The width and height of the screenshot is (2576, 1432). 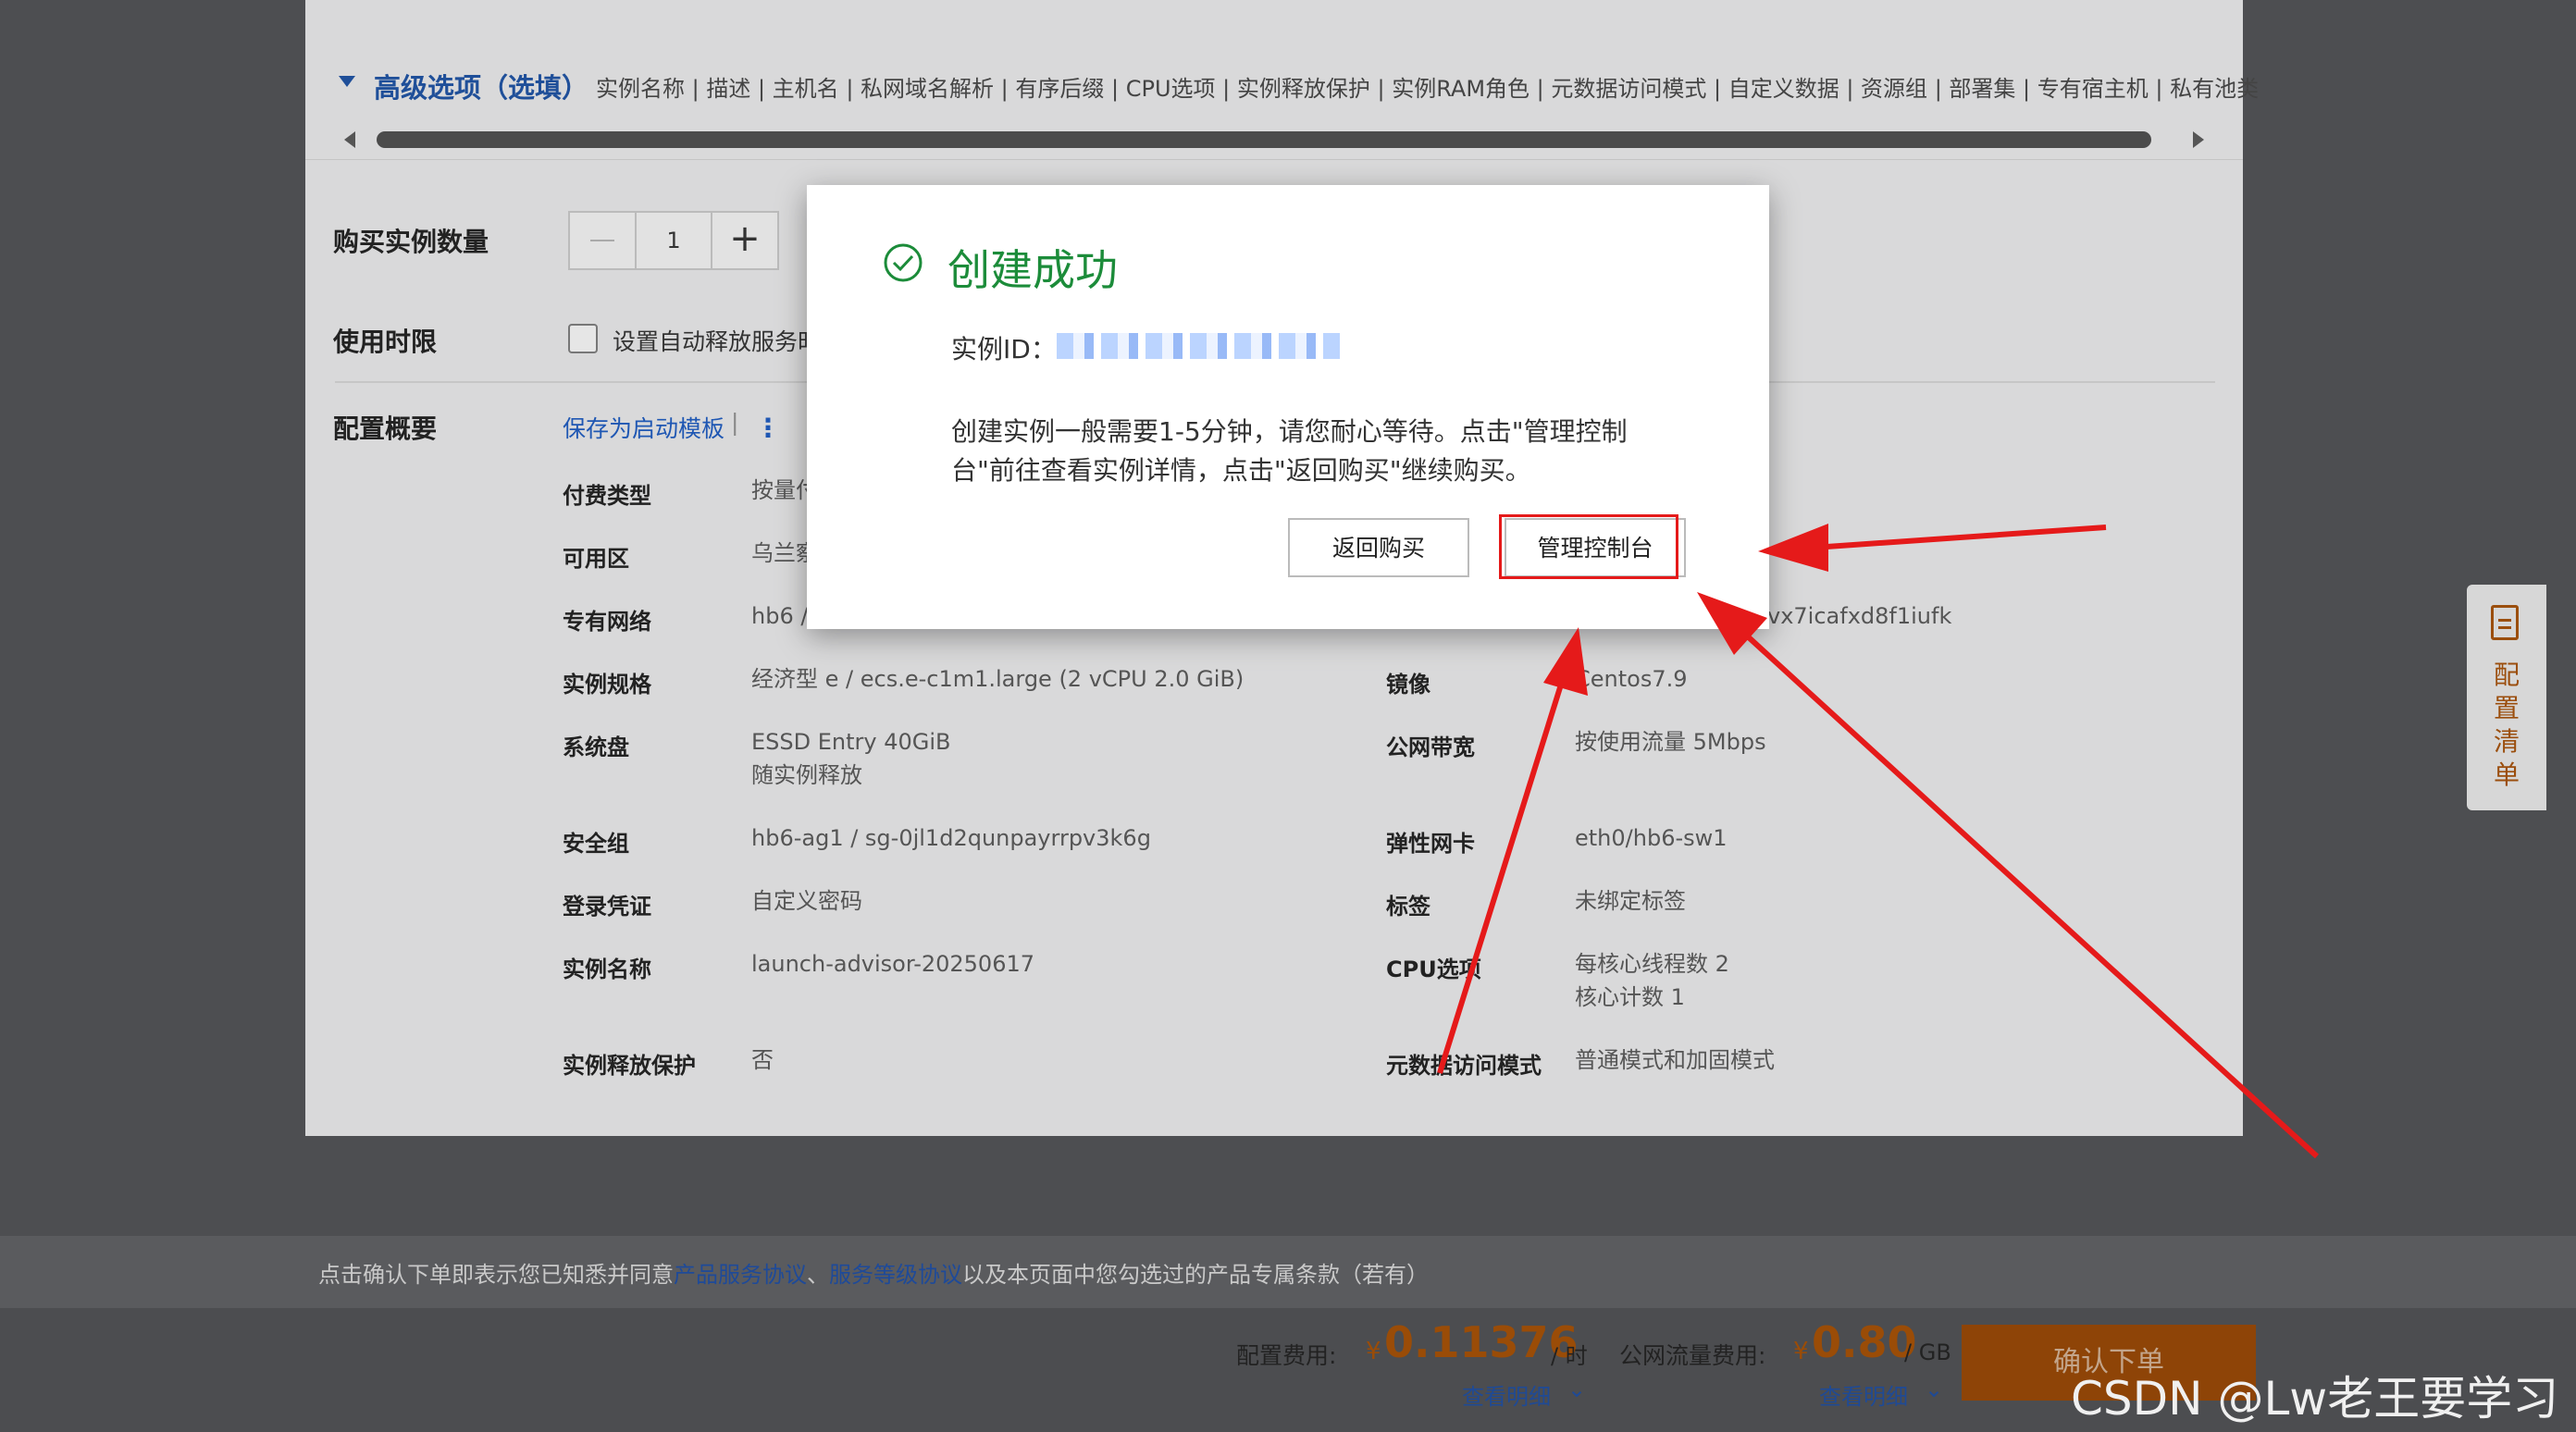 I want to click on config-detail-link: 查看明细, so click(x=1506, y=1395).